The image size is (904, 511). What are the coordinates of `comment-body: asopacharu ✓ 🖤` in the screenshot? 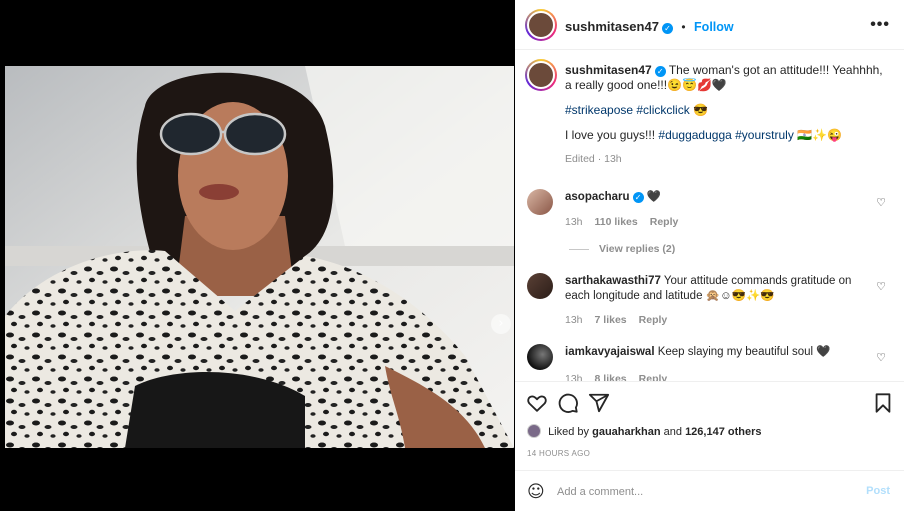 It's located at (715, 197).